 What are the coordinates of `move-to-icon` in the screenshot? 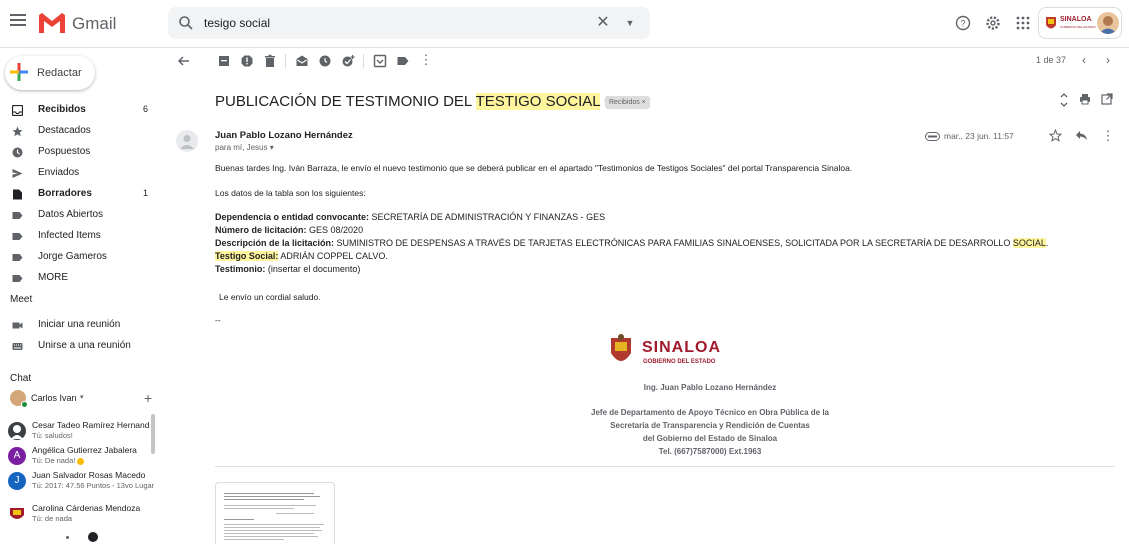 It's located at (380, 61).